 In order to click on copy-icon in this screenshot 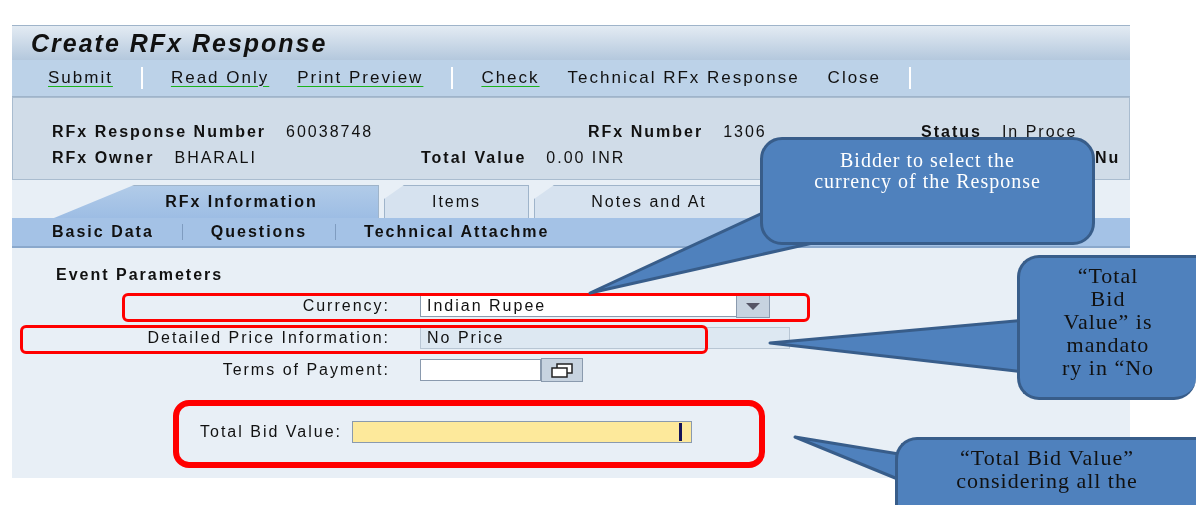, I will do `click(562, 370)`.